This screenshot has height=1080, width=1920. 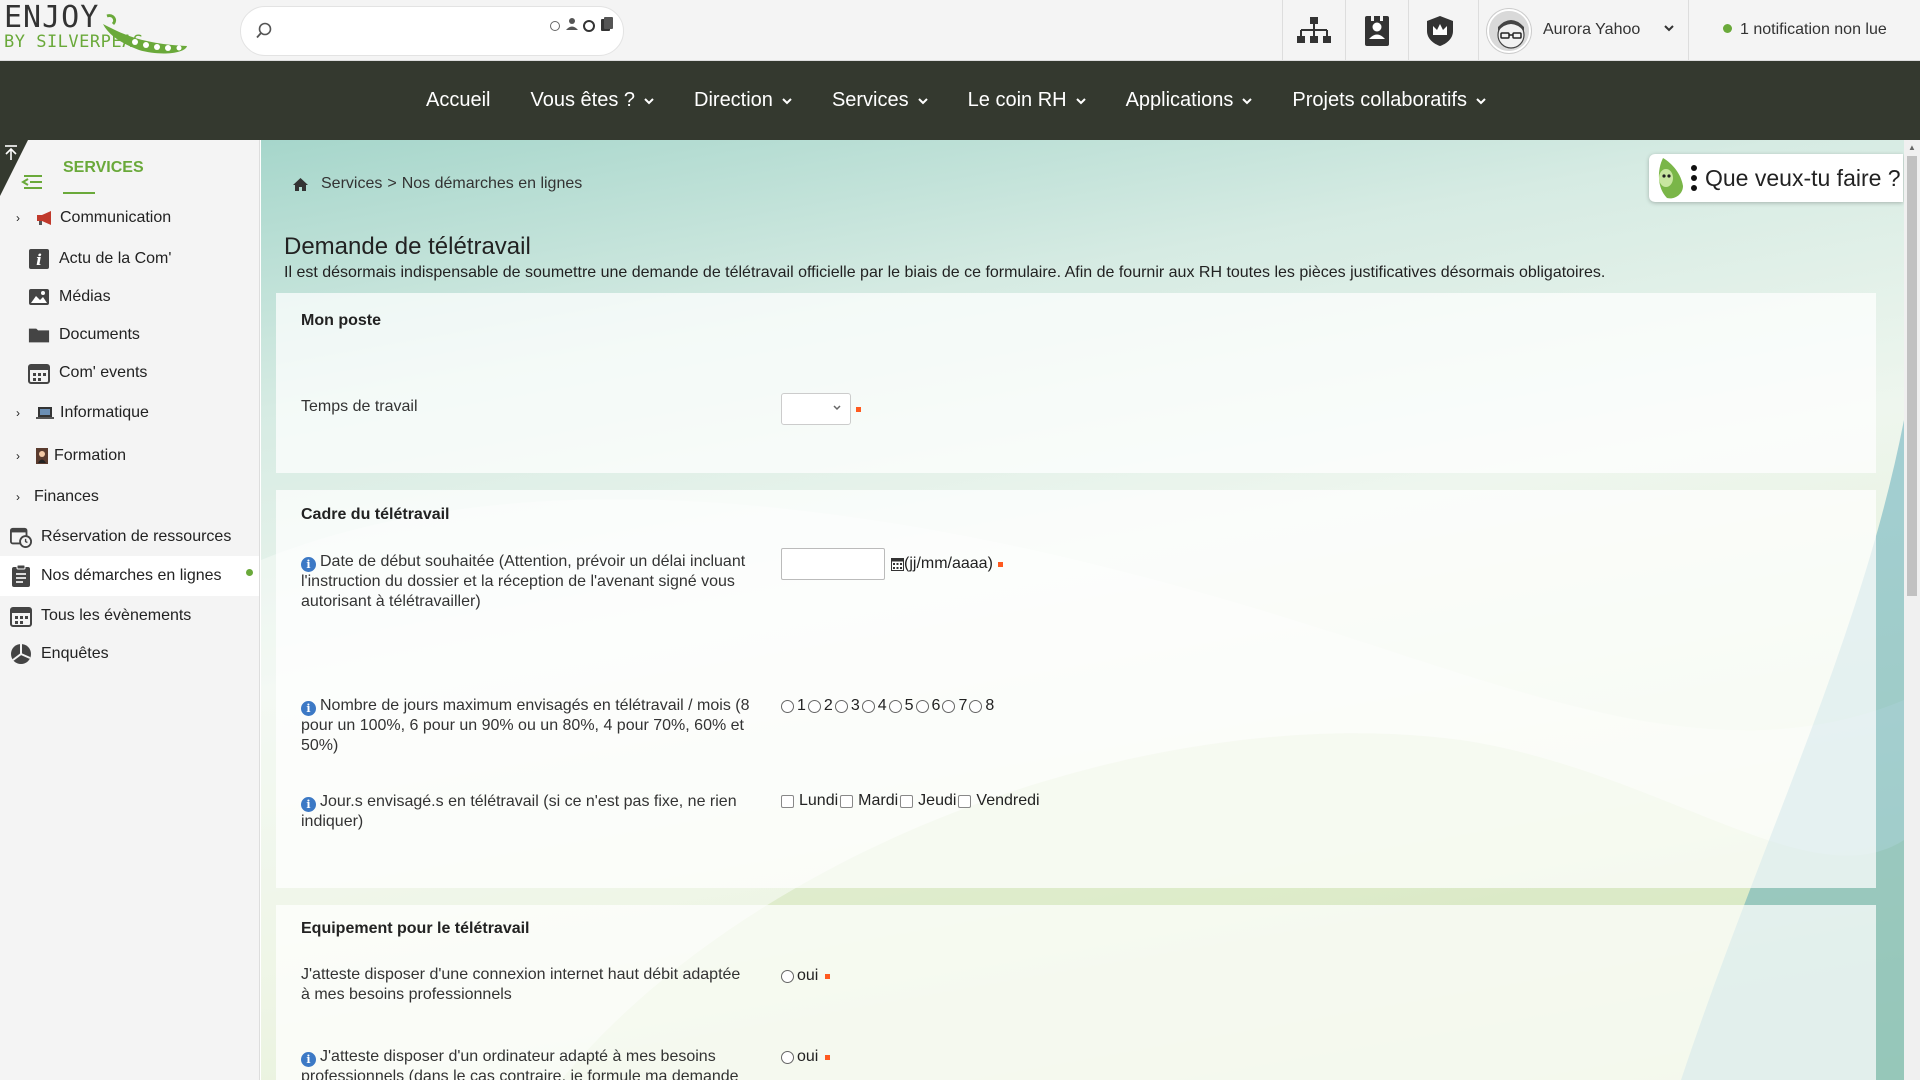 I want to click on notifications-link: 1 notification non lue, so click(x=1805, y=30).